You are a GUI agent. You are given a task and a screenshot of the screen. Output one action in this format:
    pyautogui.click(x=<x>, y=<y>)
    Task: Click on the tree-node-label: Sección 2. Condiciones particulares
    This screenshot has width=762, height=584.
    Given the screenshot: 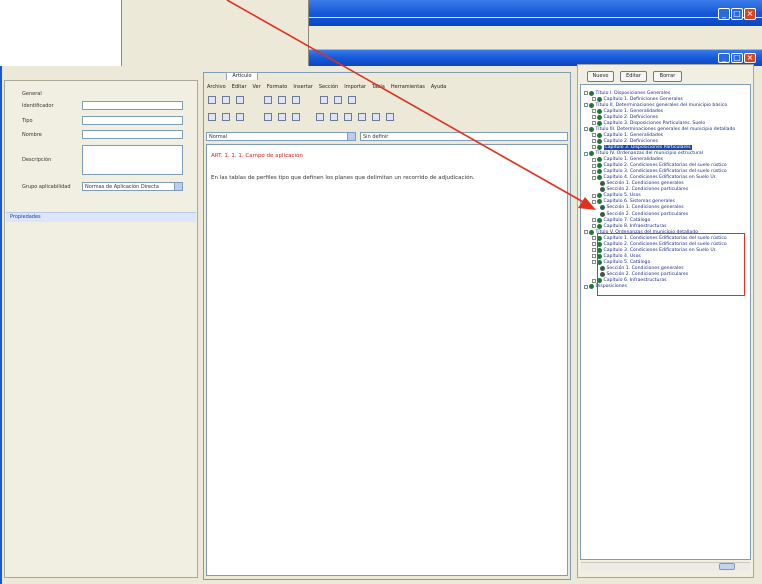 What is the action you would take?
    pyautogui.click(x=647, y=190)
    